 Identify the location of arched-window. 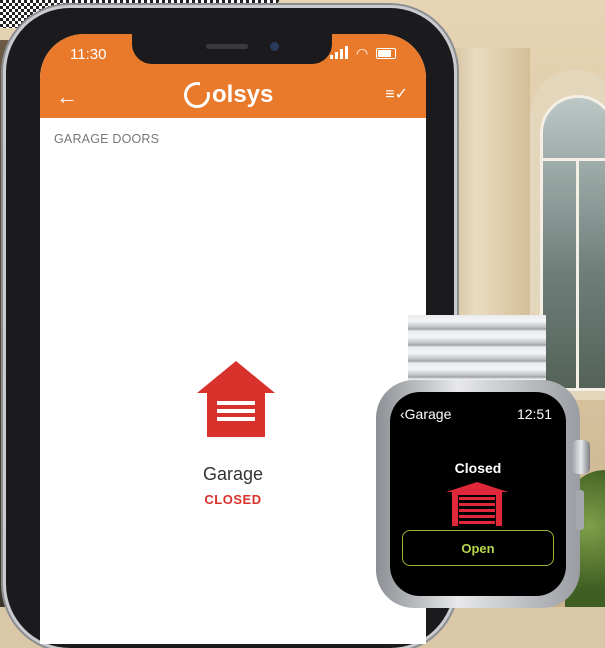
(572, 243).